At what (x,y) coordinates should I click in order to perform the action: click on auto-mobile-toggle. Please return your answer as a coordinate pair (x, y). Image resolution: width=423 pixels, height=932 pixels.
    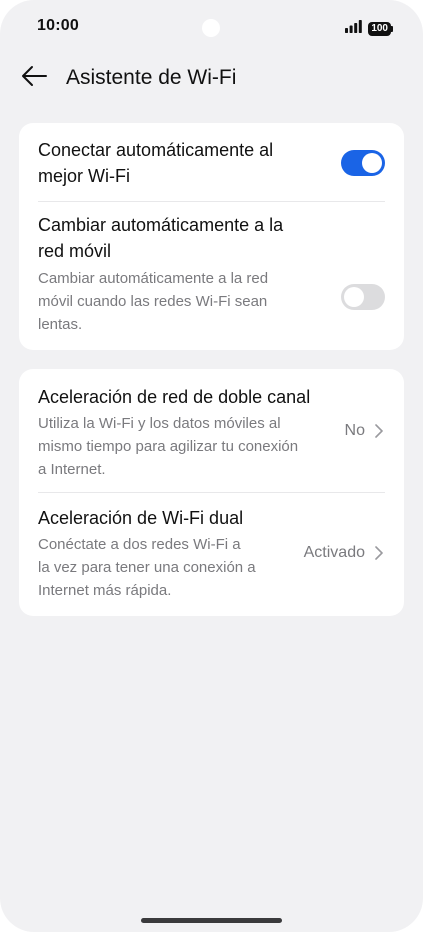
    Looking at the image, I should click on (363, 297).